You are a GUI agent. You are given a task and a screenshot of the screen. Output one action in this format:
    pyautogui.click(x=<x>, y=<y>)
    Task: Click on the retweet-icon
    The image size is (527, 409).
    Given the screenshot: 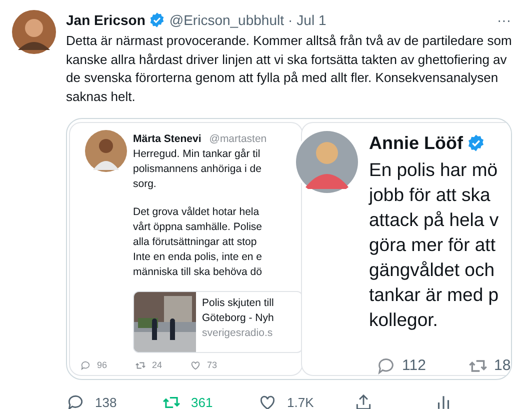 What is the action you would take?
    pyautogui.click(x=140, y=366)
    